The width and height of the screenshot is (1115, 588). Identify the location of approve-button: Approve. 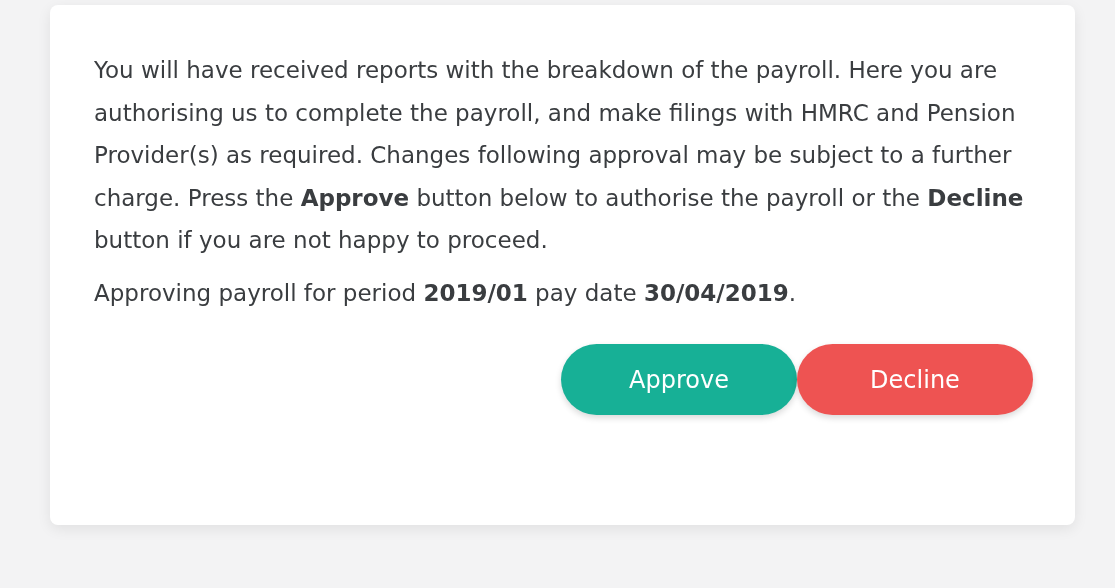
(679, 379).